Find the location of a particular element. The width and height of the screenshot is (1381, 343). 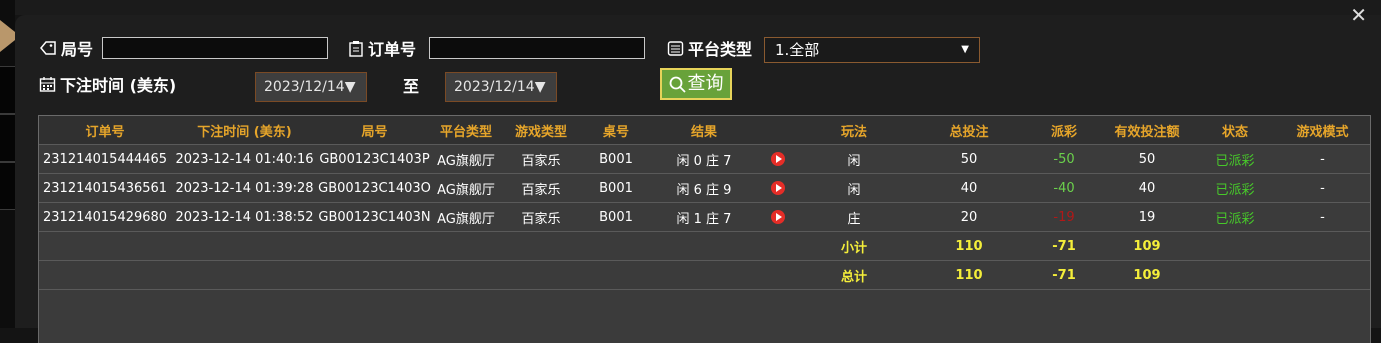

tag-icon is located at coordinates (48, 48).